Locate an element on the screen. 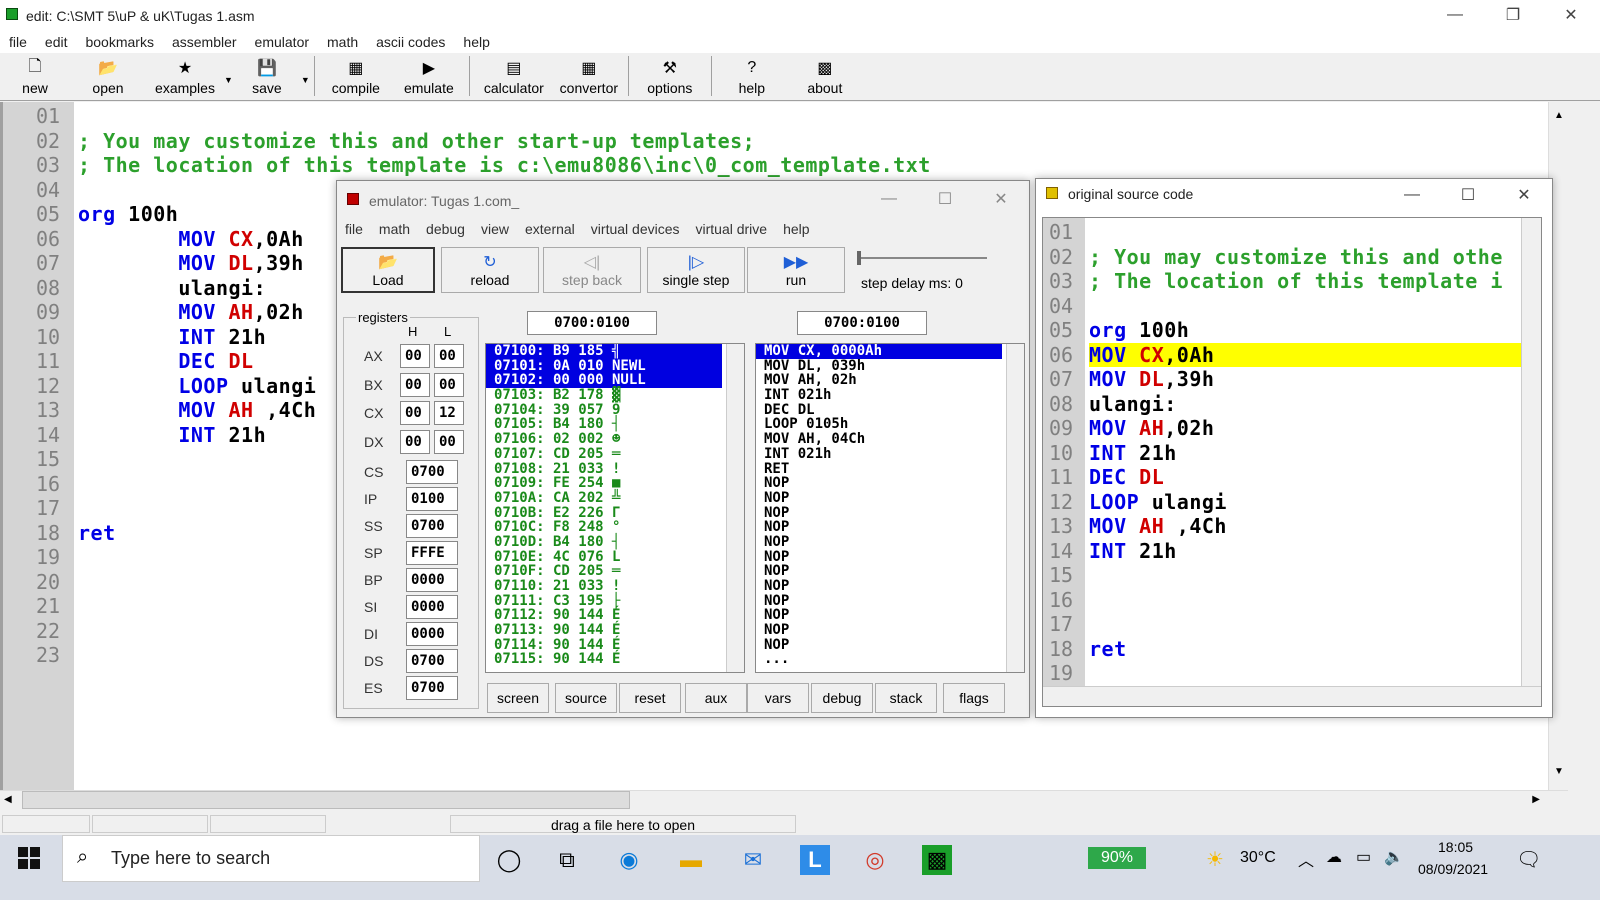 The width and height of the screenshot is (1600, 900). register-bx-low-field: 00 is located at coordinates (449, 384).